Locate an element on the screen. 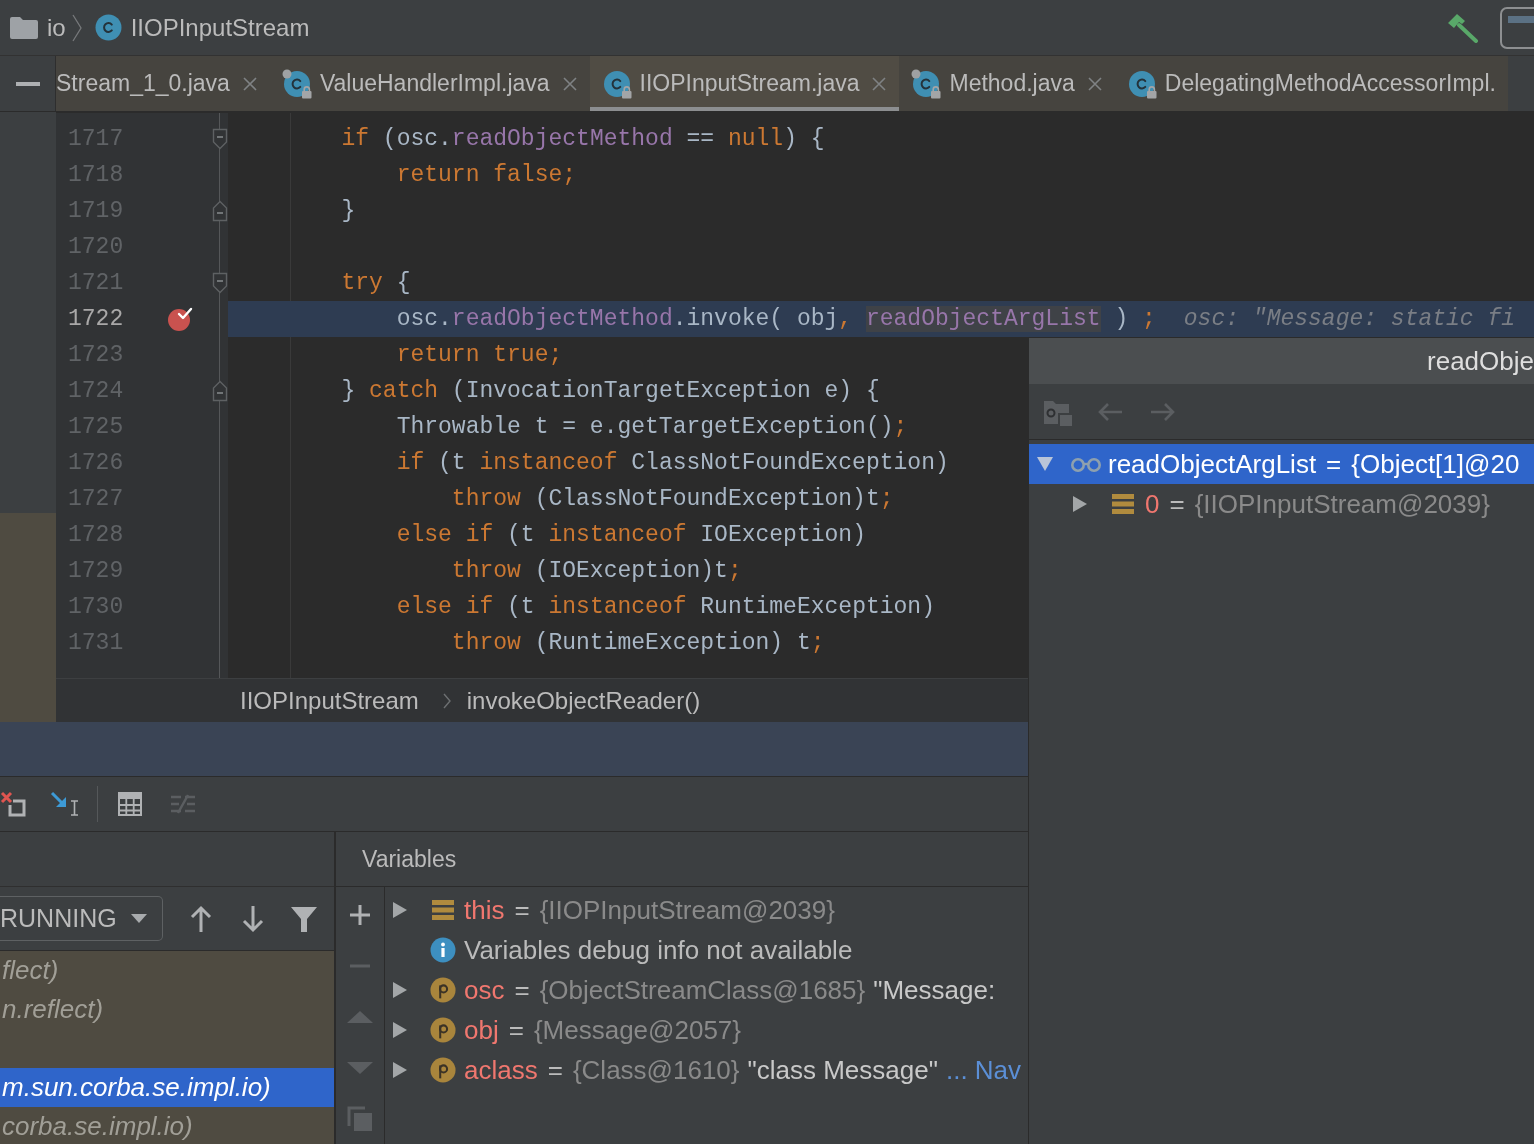  editor-tab: IIOPInputStream.java is located at coordinates (744, 83).